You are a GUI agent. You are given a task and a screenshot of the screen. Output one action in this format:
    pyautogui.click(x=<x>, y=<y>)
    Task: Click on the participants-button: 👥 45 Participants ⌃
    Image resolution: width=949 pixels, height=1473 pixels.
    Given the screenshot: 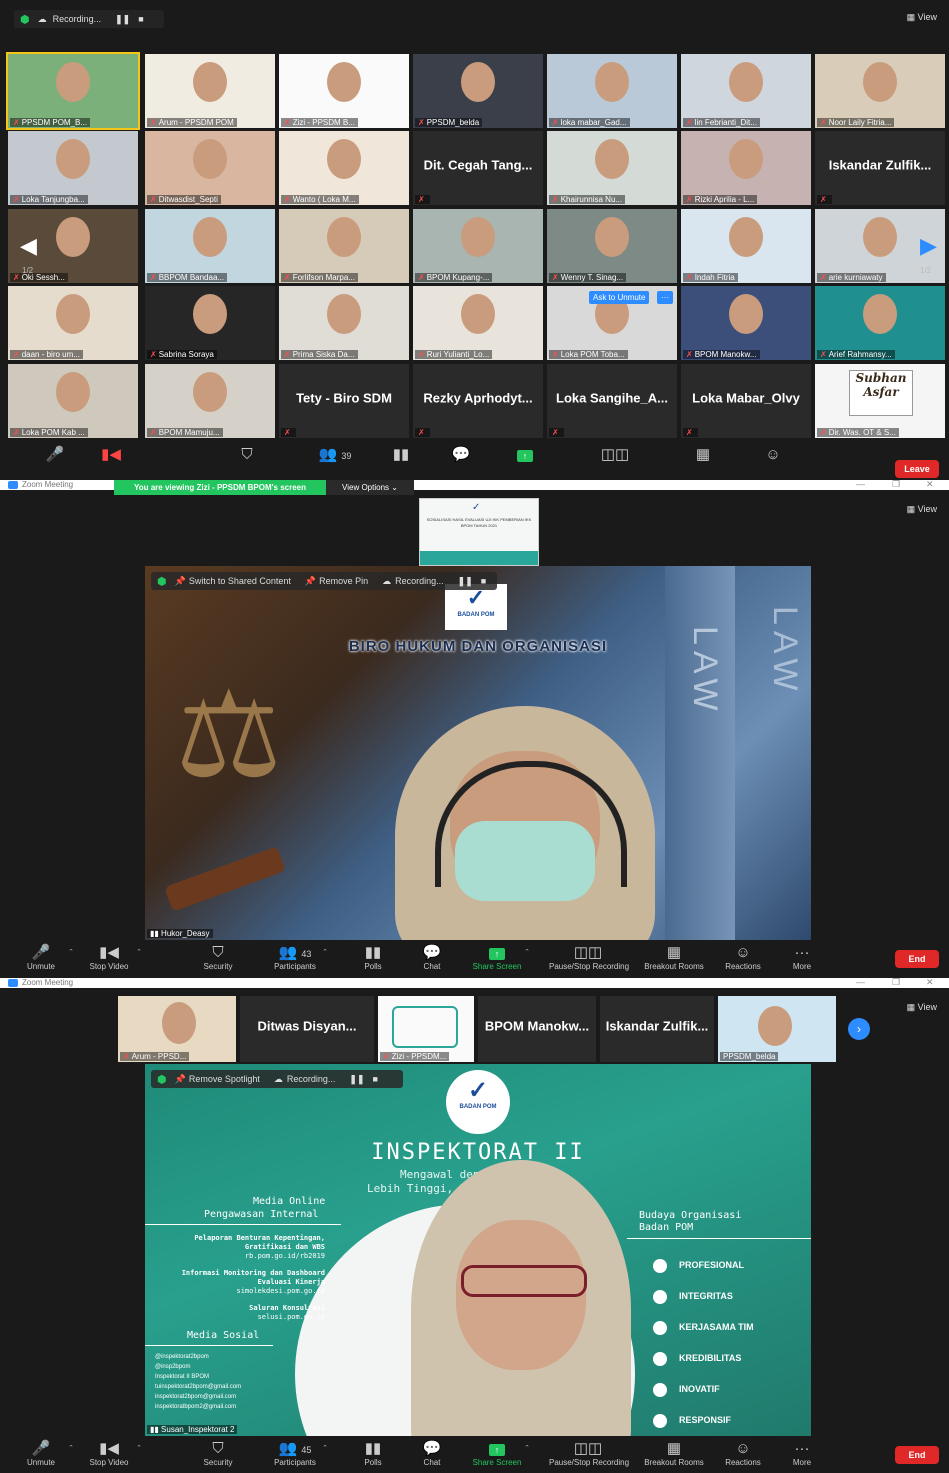 What is the action you would take?
    pyautogui.click(x=295, y=1453)
    